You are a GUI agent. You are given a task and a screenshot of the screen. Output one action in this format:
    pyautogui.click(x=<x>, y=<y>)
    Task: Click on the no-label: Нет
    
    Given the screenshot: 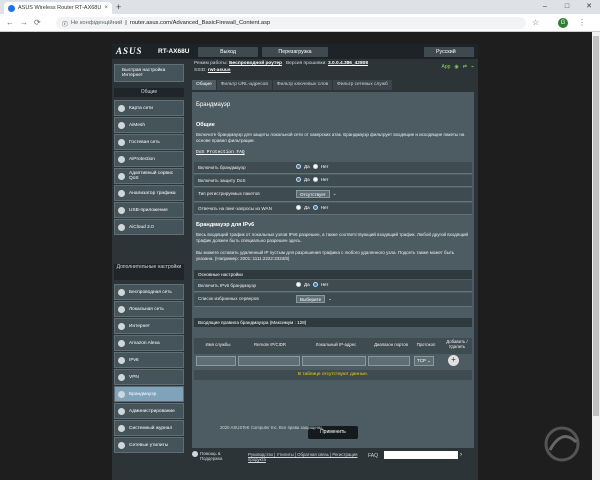 What is the action you would take?
    pyautogui.click(x=324, y=207)
    